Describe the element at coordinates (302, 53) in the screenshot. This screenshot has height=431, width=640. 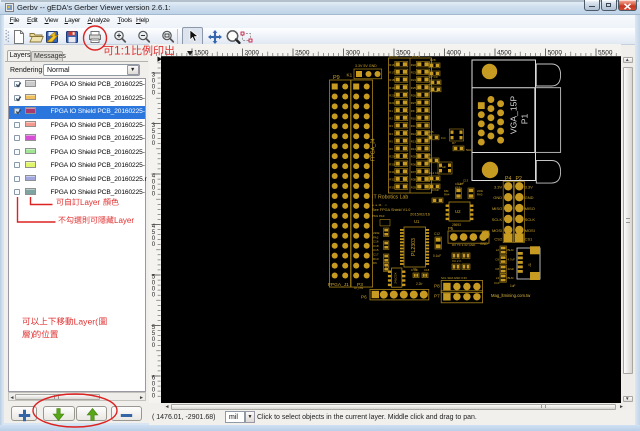
I see `svg-text: 2500` at that location.